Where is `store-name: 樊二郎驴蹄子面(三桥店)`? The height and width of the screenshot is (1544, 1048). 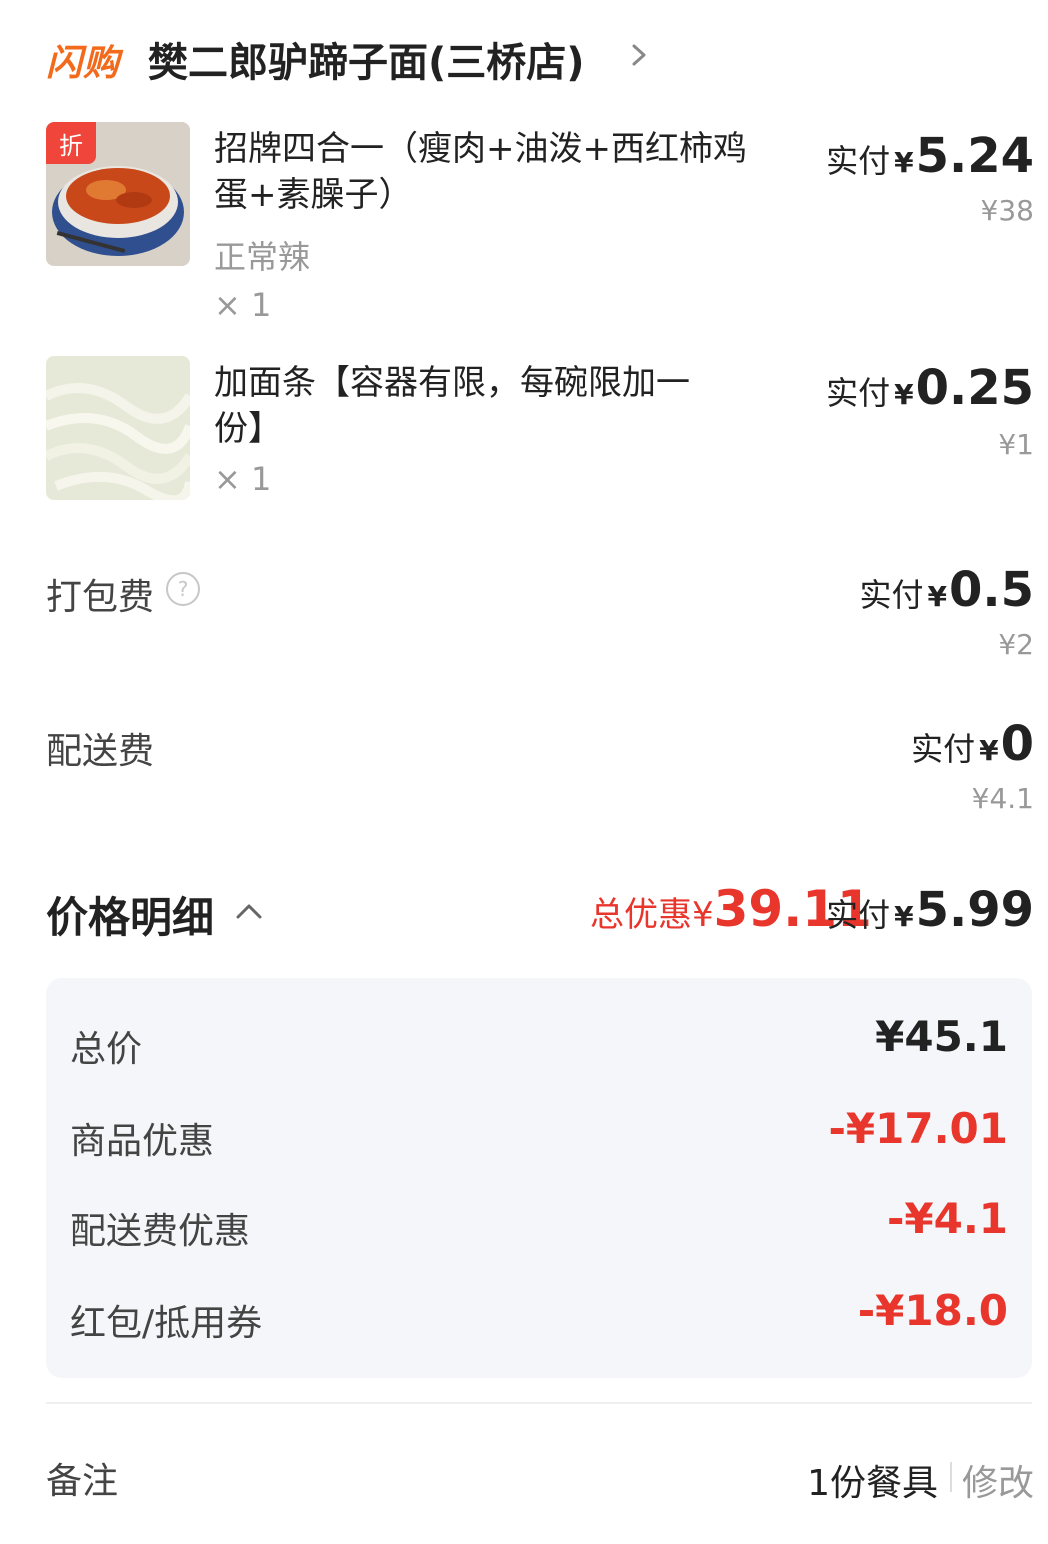 store-name: 樊二郎驴蹄子面(三桥店) is located at coordinates (366, 59).